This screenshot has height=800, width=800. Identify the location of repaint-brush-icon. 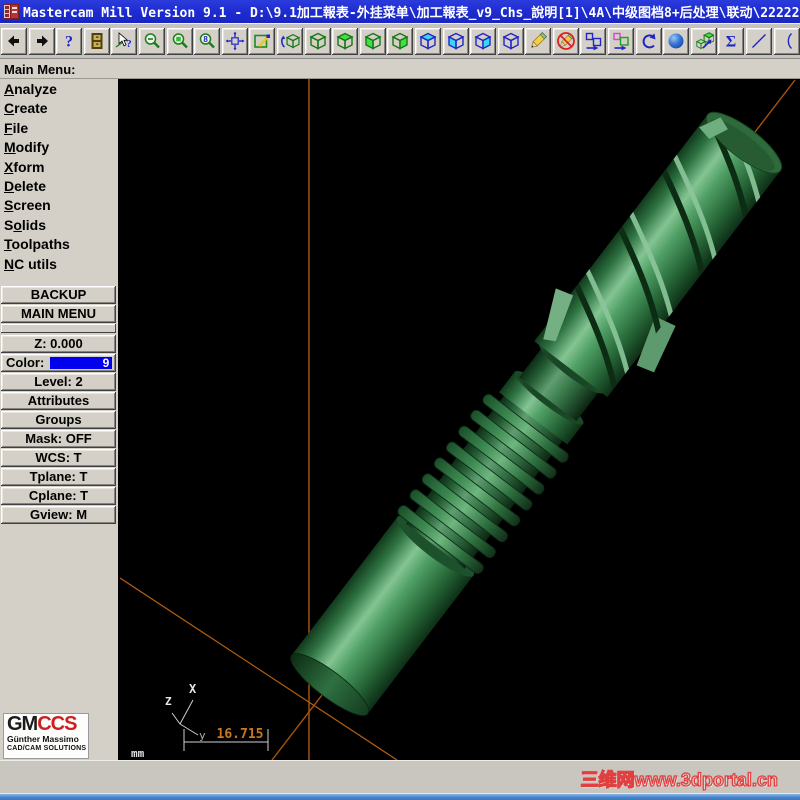
(262, 41).